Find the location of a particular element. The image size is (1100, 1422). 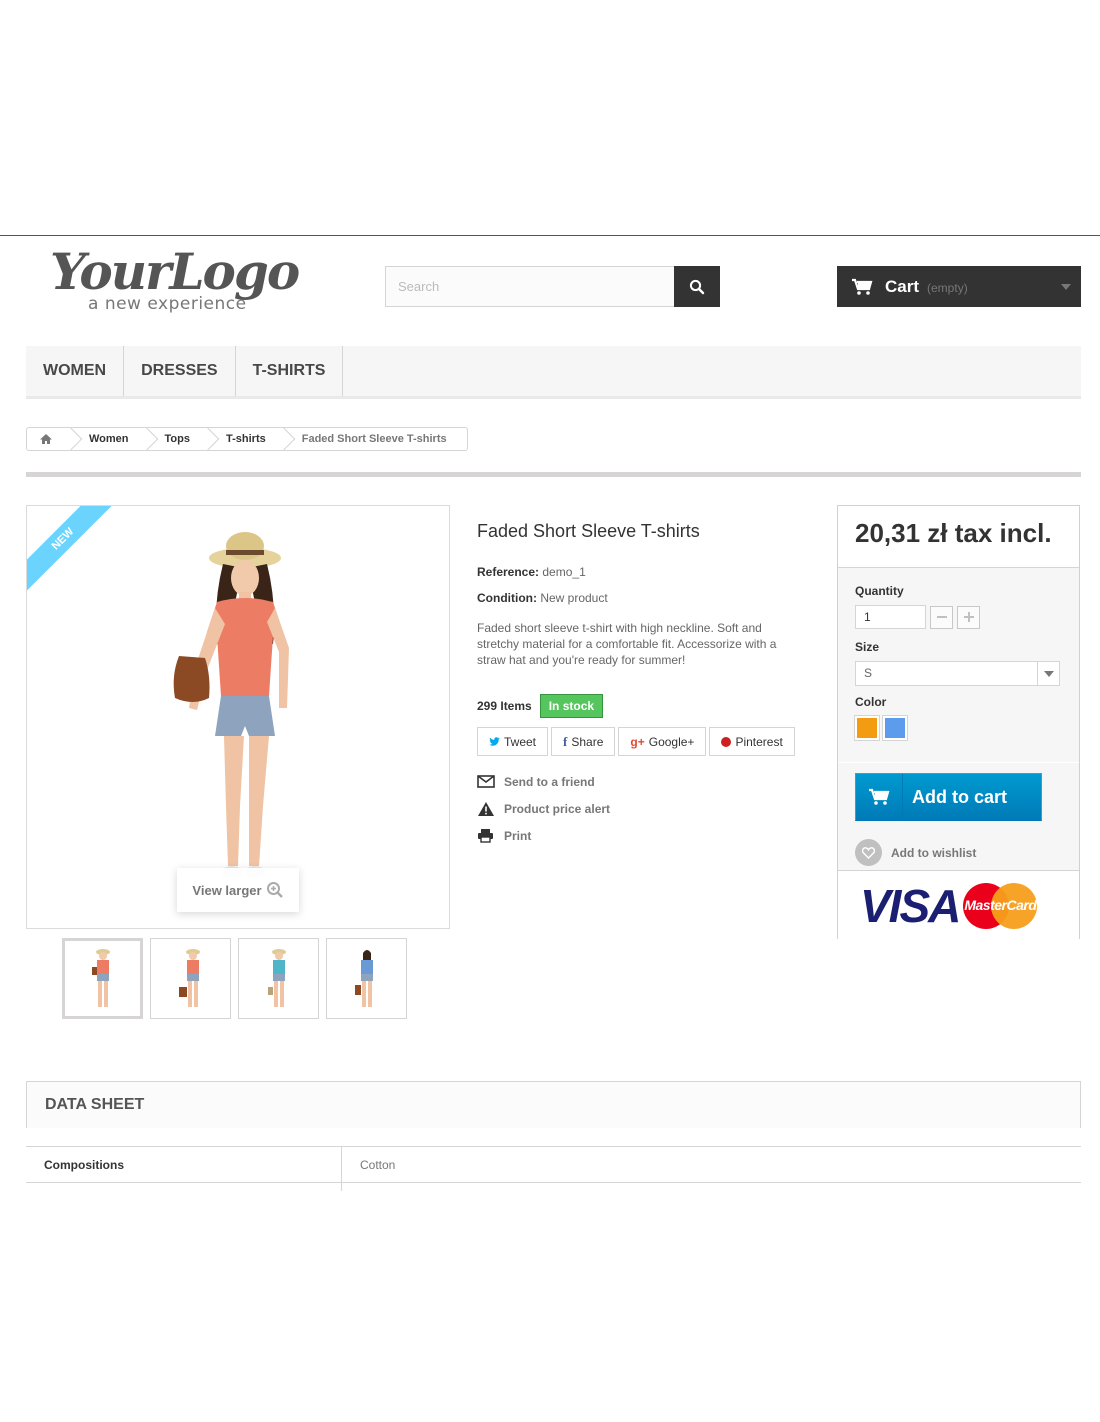

cart-button: Cart (empty) is located at coordinates (959, 286).